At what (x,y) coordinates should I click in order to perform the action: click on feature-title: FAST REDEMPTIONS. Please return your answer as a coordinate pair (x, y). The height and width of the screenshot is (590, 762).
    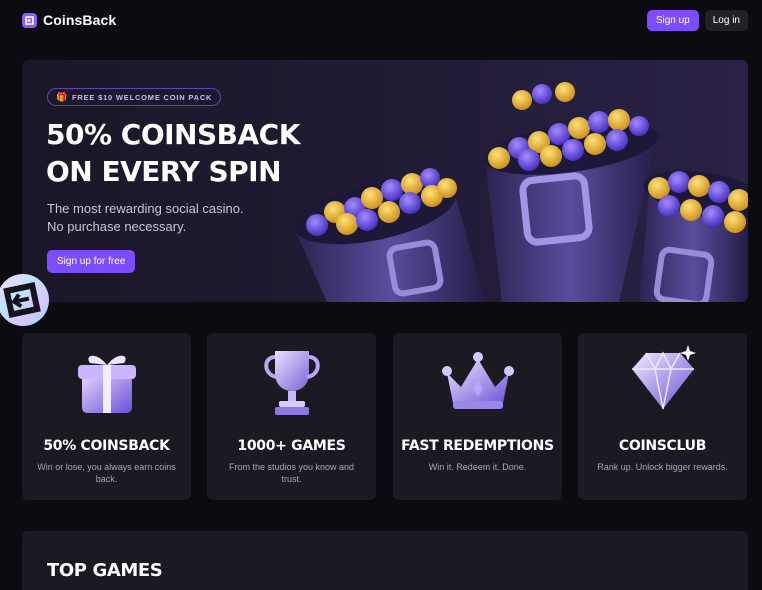
    Looking at the image, I should click on (477, 446).